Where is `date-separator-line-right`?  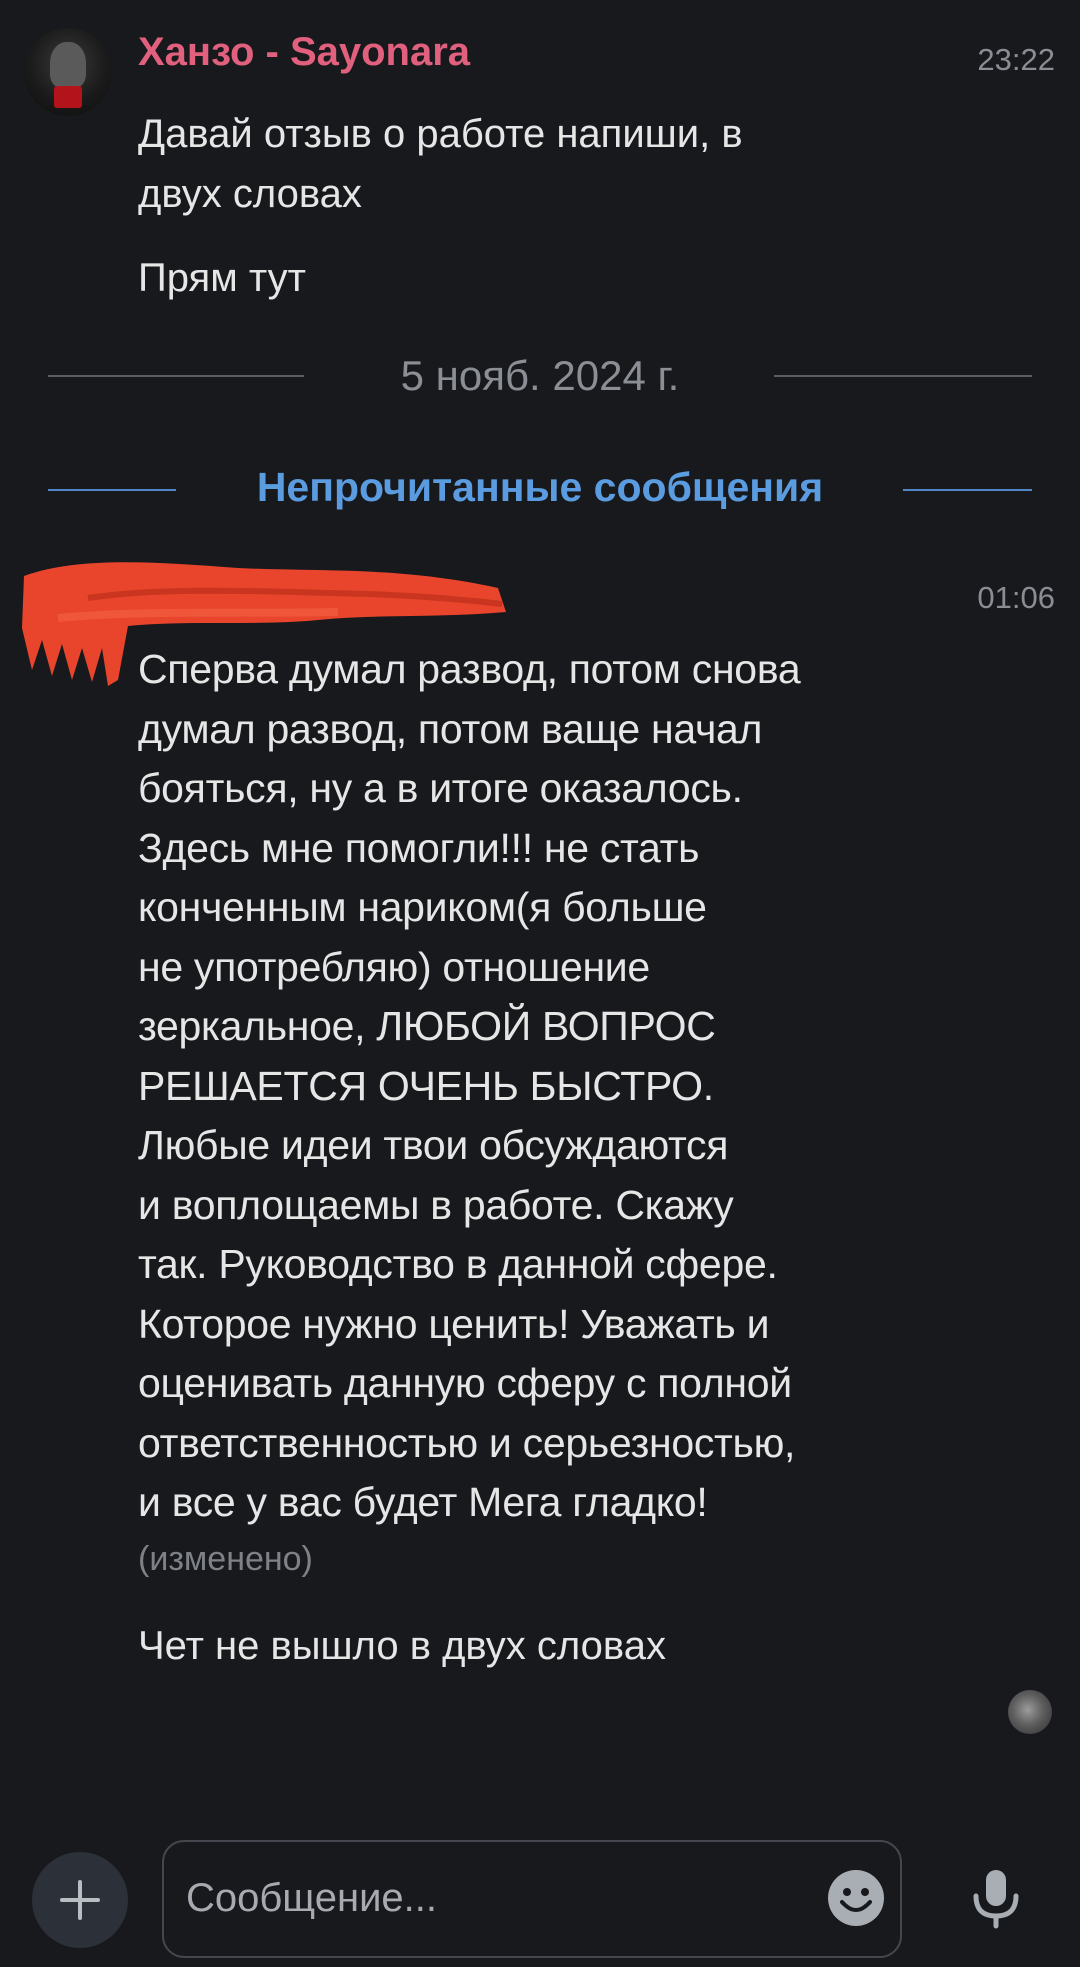
date-separator-line-right is located at coordinates (903, 376).